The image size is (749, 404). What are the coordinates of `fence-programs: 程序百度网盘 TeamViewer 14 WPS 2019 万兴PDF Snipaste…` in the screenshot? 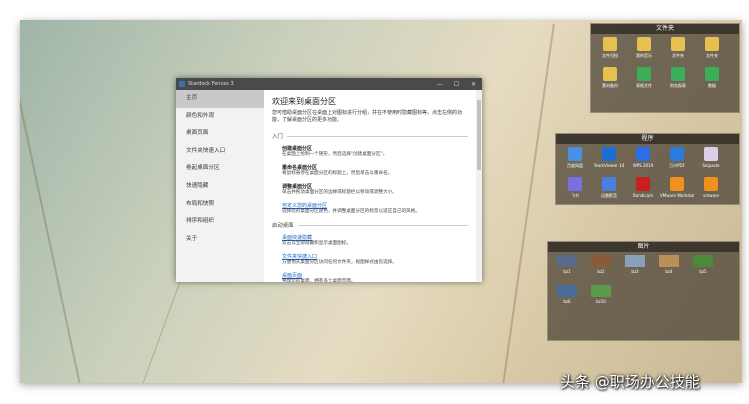 It's located at (647, 169).